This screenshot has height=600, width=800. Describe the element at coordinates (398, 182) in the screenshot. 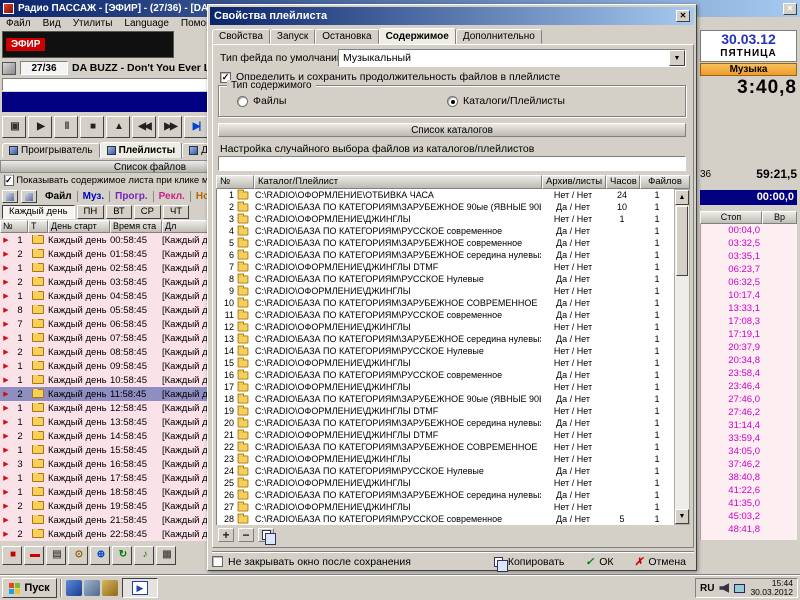

I see `catalog-column-header: Каталог/Плейлист` at that location.